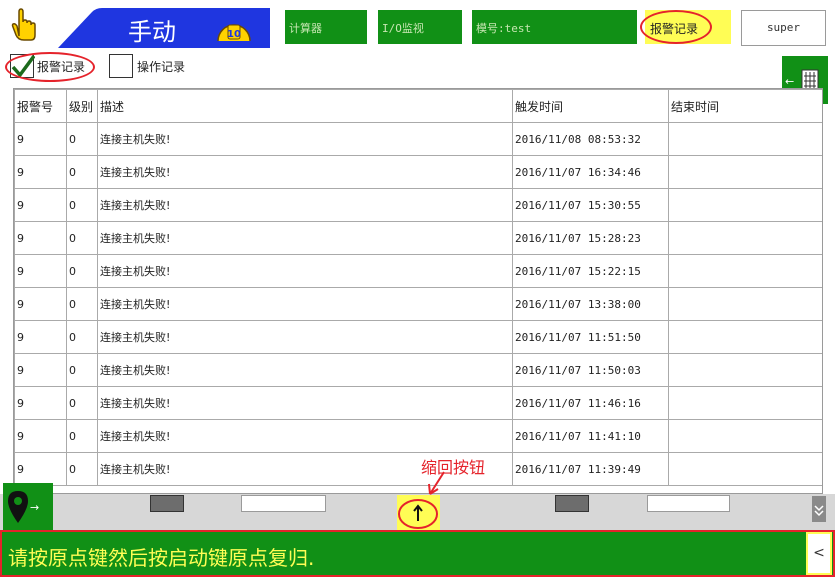  What do you see at coordinates (234, 34) in the screenshot?
I see `dial-value: 10` at bounding box center [234, 34].